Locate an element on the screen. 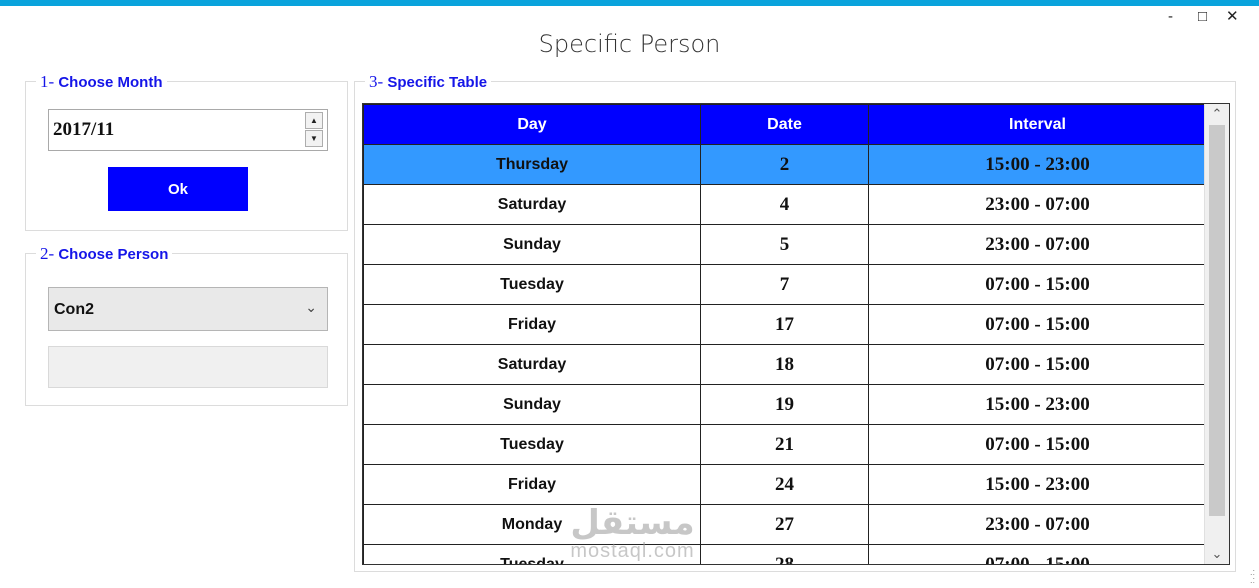  cell-date: 17 is located at coordinates (784, 324).